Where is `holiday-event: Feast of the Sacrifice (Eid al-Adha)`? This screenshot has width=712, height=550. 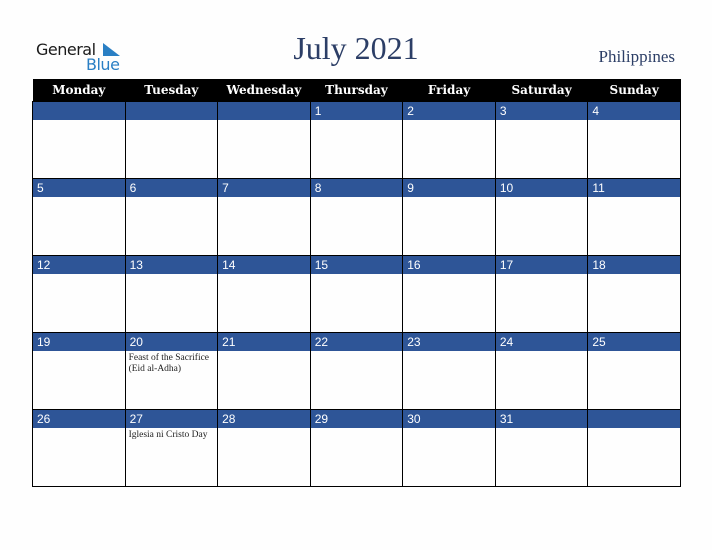
holiday-event: Feast of the Sacrifice (Eid al-Adha) is located at coordinates (169, 363).